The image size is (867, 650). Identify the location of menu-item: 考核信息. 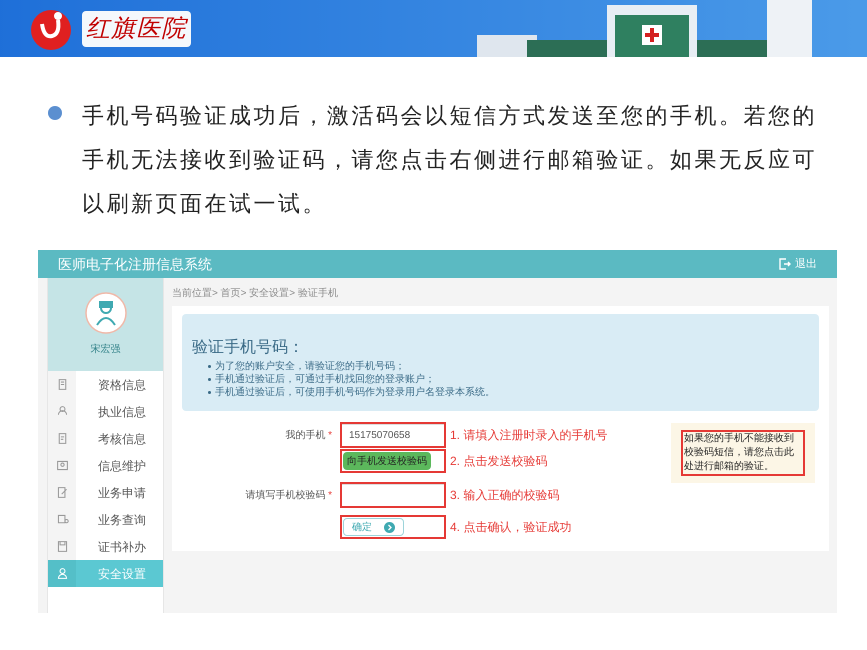
(105, 438).